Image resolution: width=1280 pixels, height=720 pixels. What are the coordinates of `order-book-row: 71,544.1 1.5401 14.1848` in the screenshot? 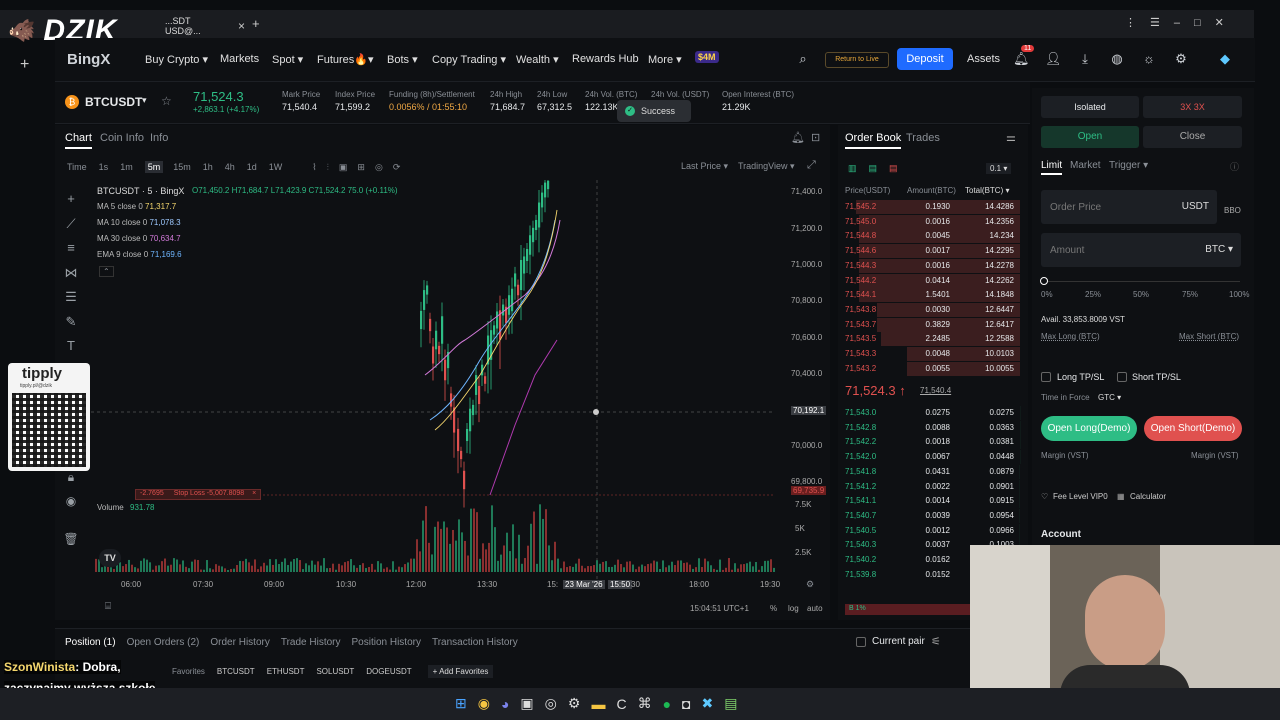 It's located at (929, 295).